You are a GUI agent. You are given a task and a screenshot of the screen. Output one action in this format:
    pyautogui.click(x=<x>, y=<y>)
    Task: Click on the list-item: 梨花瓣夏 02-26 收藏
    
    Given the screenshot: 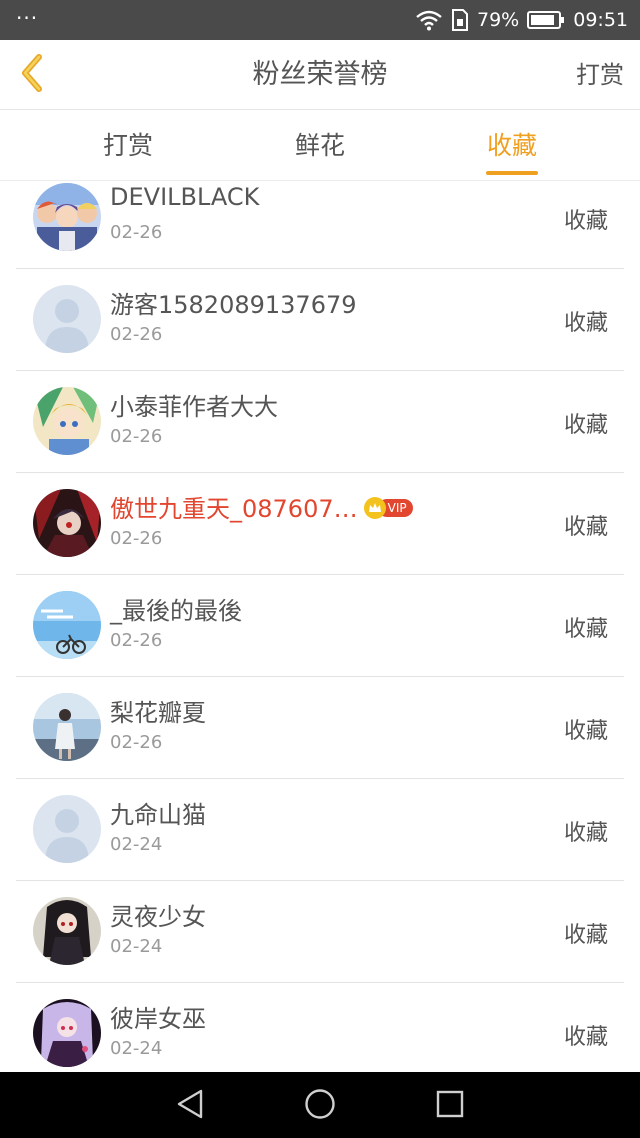 What is the action you would take?
    pyautogui.click(x=320, y=728)
    